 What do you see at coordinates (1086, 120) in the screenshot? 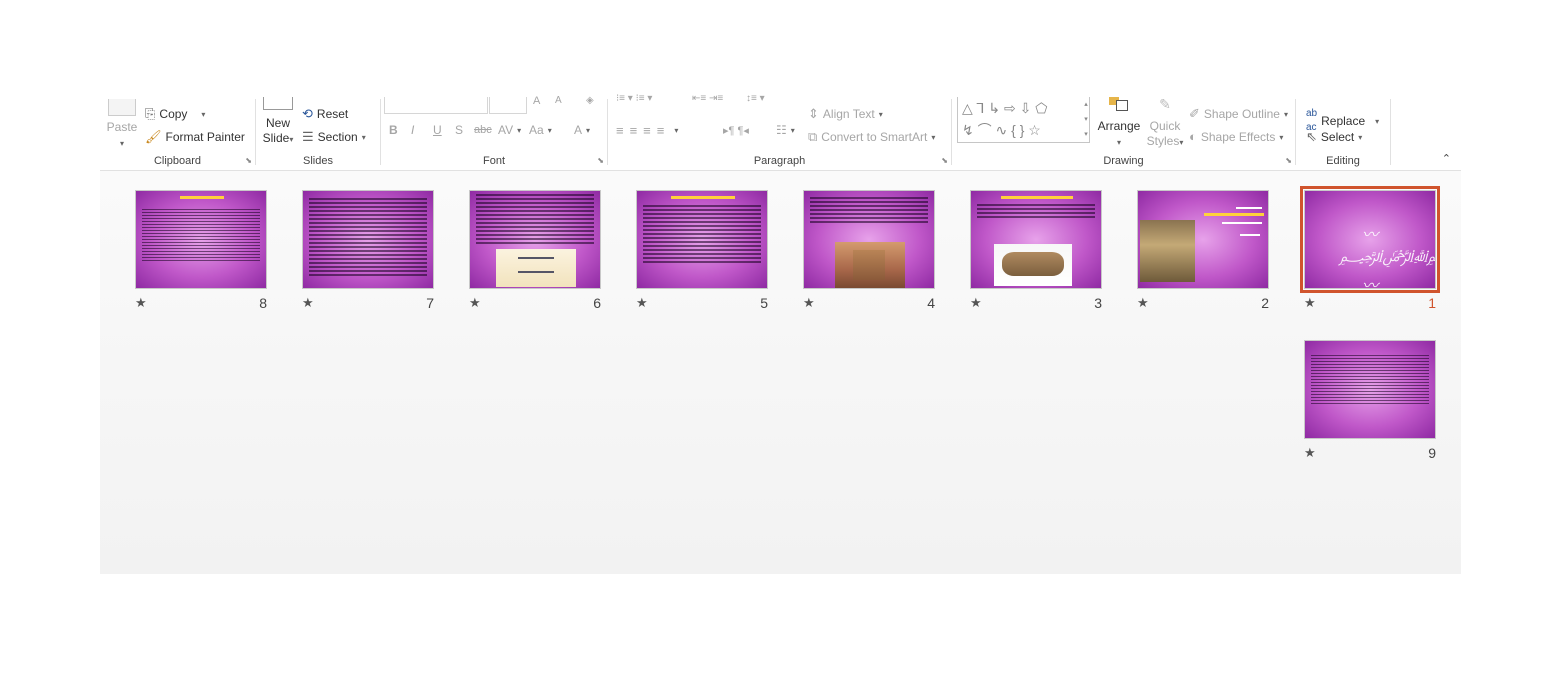
I see `gallery-scroll: ▴ ▾ ▾` at bounding box center [1086, 120].